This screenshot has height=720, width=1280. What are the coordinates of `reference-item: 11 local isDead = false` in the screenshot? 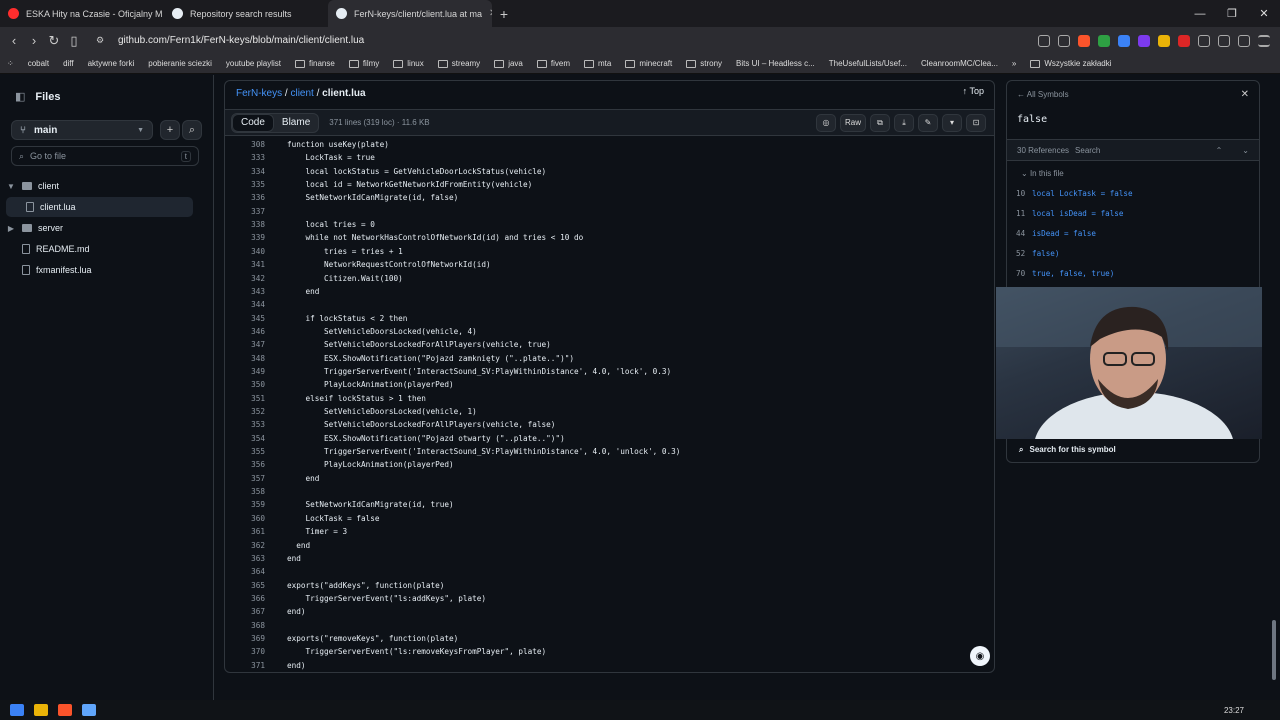 It's located at (1069, 213).